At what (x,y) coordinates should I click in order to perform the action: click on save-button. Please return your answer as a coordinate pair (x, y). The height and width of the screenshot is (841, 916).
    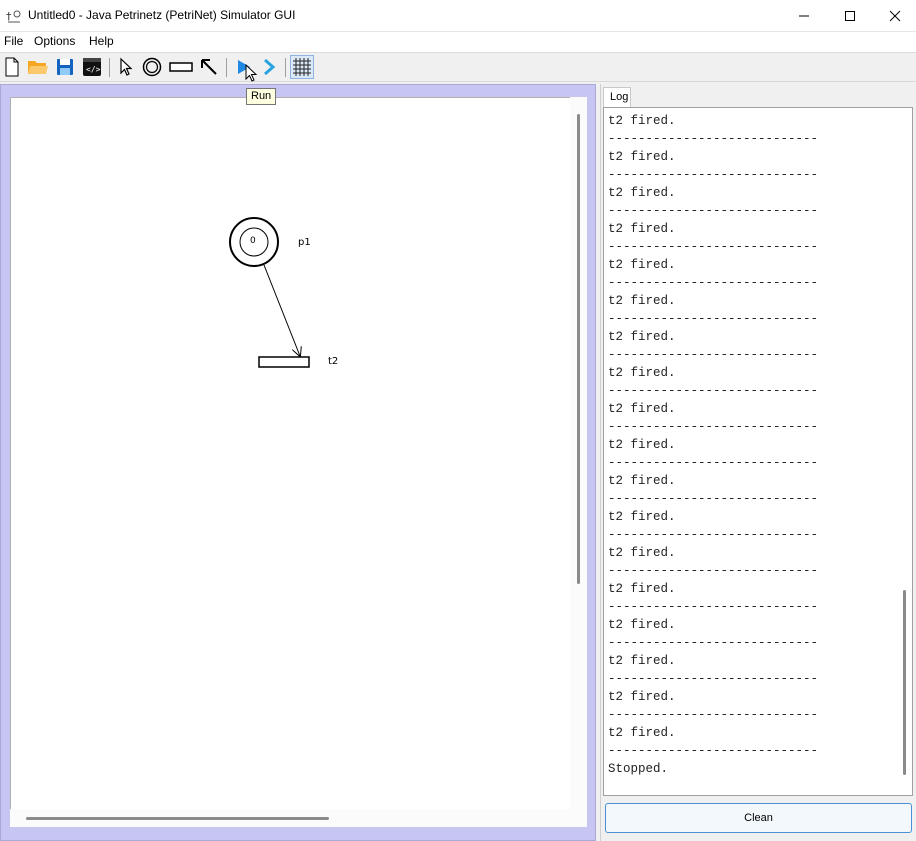
    Looking at the image, I should click on (65, 67).